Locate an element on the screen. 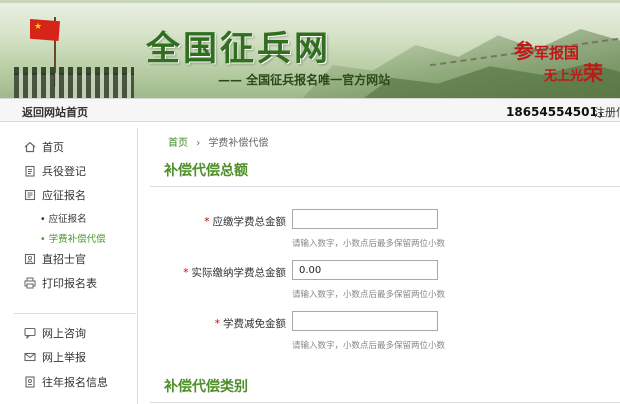 This screenshot has width=620, height=404. sidebar-item-online-report: 网上举报 is located at coordinates (55, 357).